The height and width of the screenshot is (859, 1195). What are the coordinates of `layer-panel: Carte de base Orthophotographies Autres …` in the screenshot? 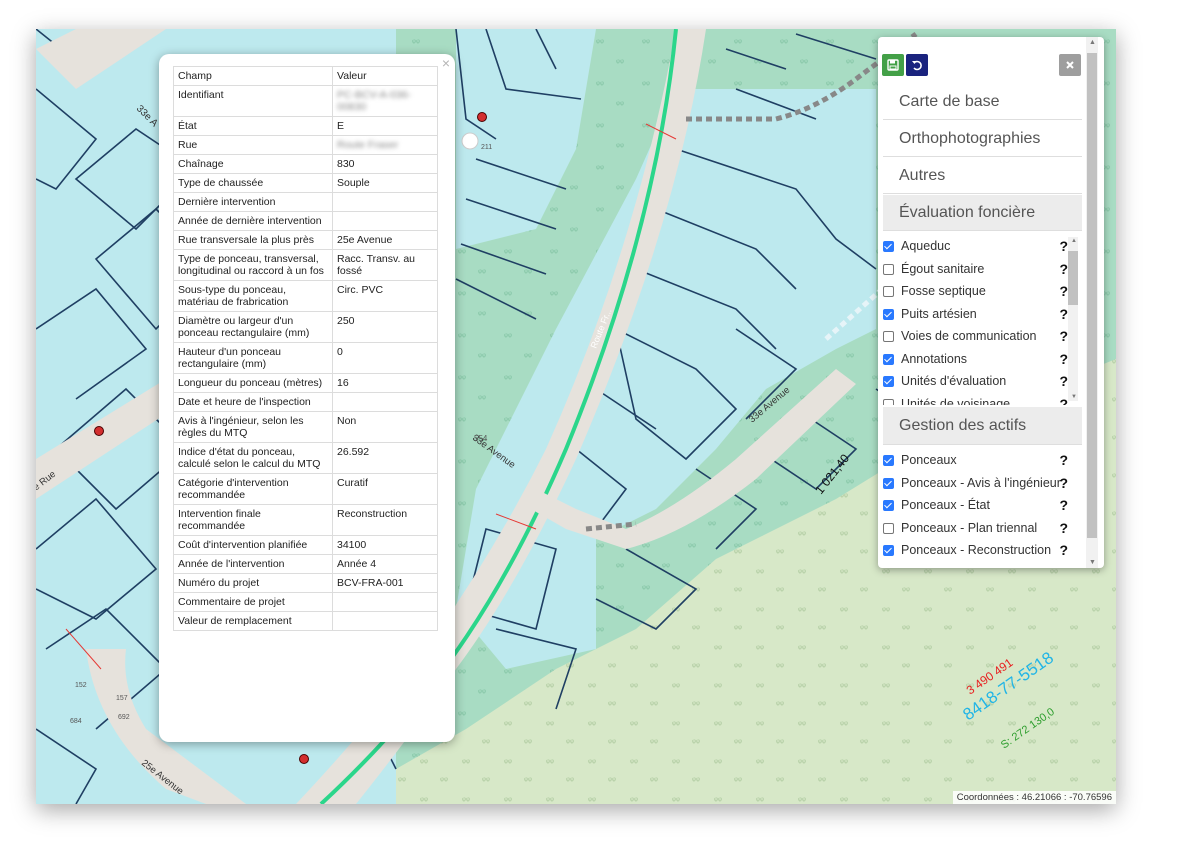 It's located at (991, 302).